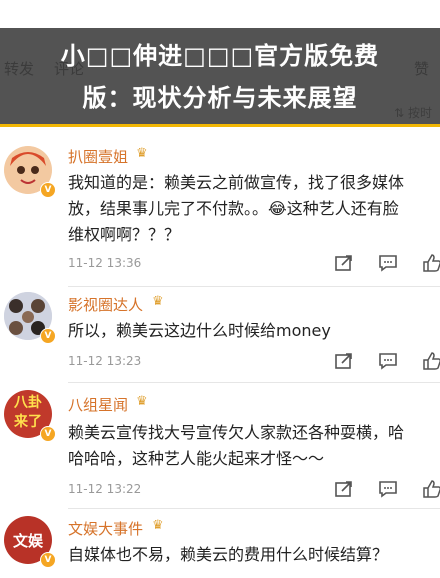  What do you see at coordinates (27, 541) in the screenshot?
I see `avatar-text: 文娱` at bounding box center [27, 541].